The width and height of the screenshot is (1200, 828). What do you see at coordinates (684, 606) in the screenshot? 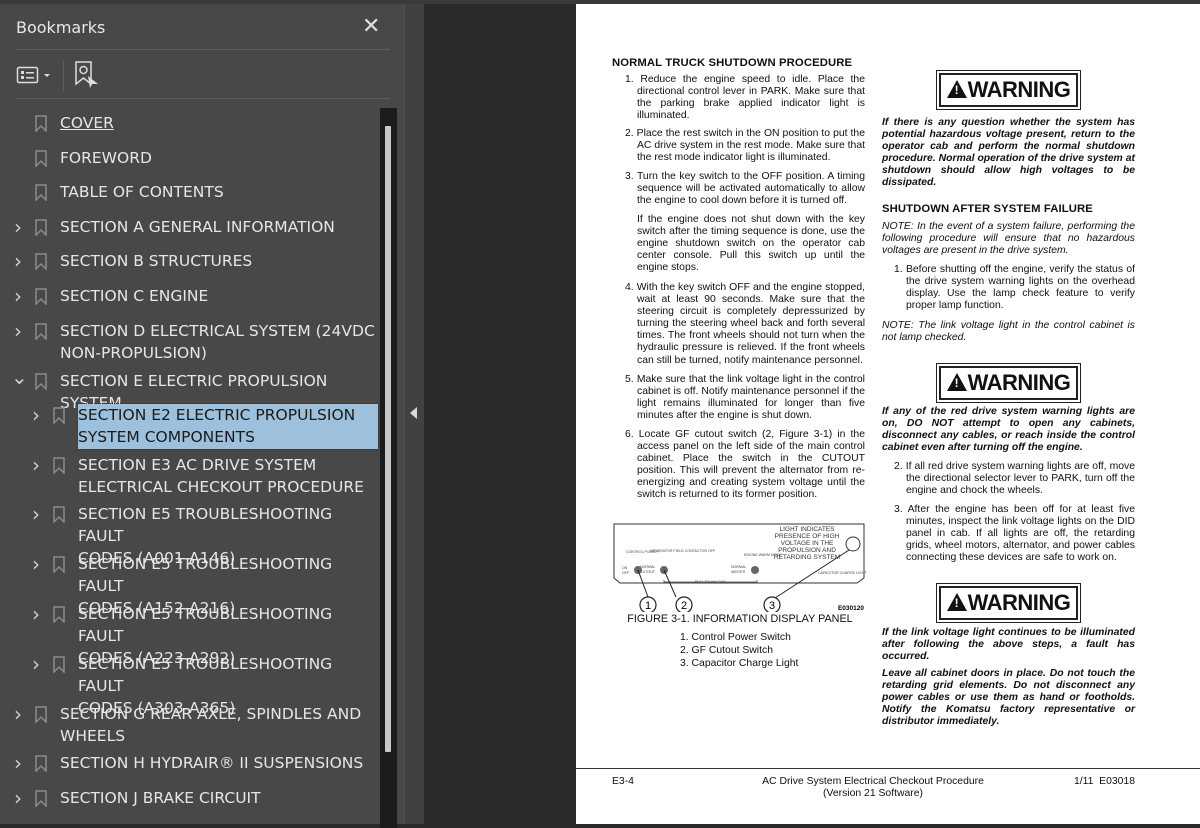
I see `callout-2: 2` at bounding box center [684, 606].